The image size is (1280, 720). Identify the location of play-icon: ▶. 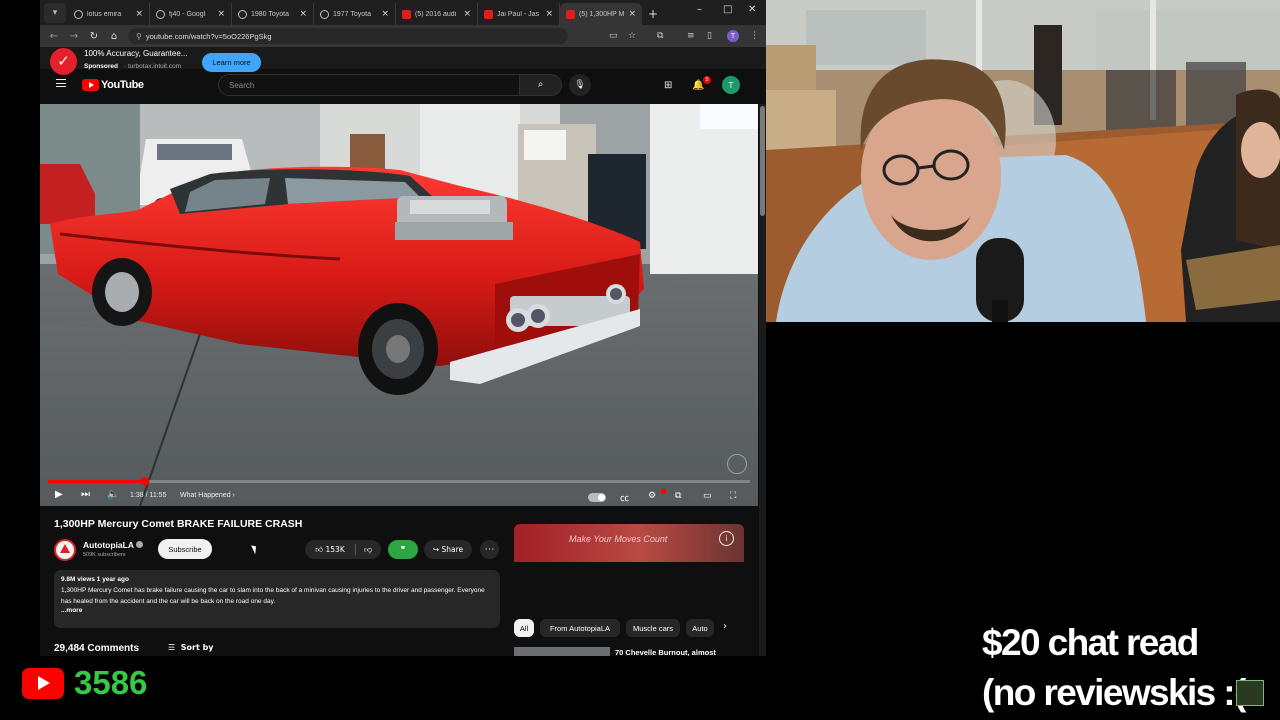
(59, 494).